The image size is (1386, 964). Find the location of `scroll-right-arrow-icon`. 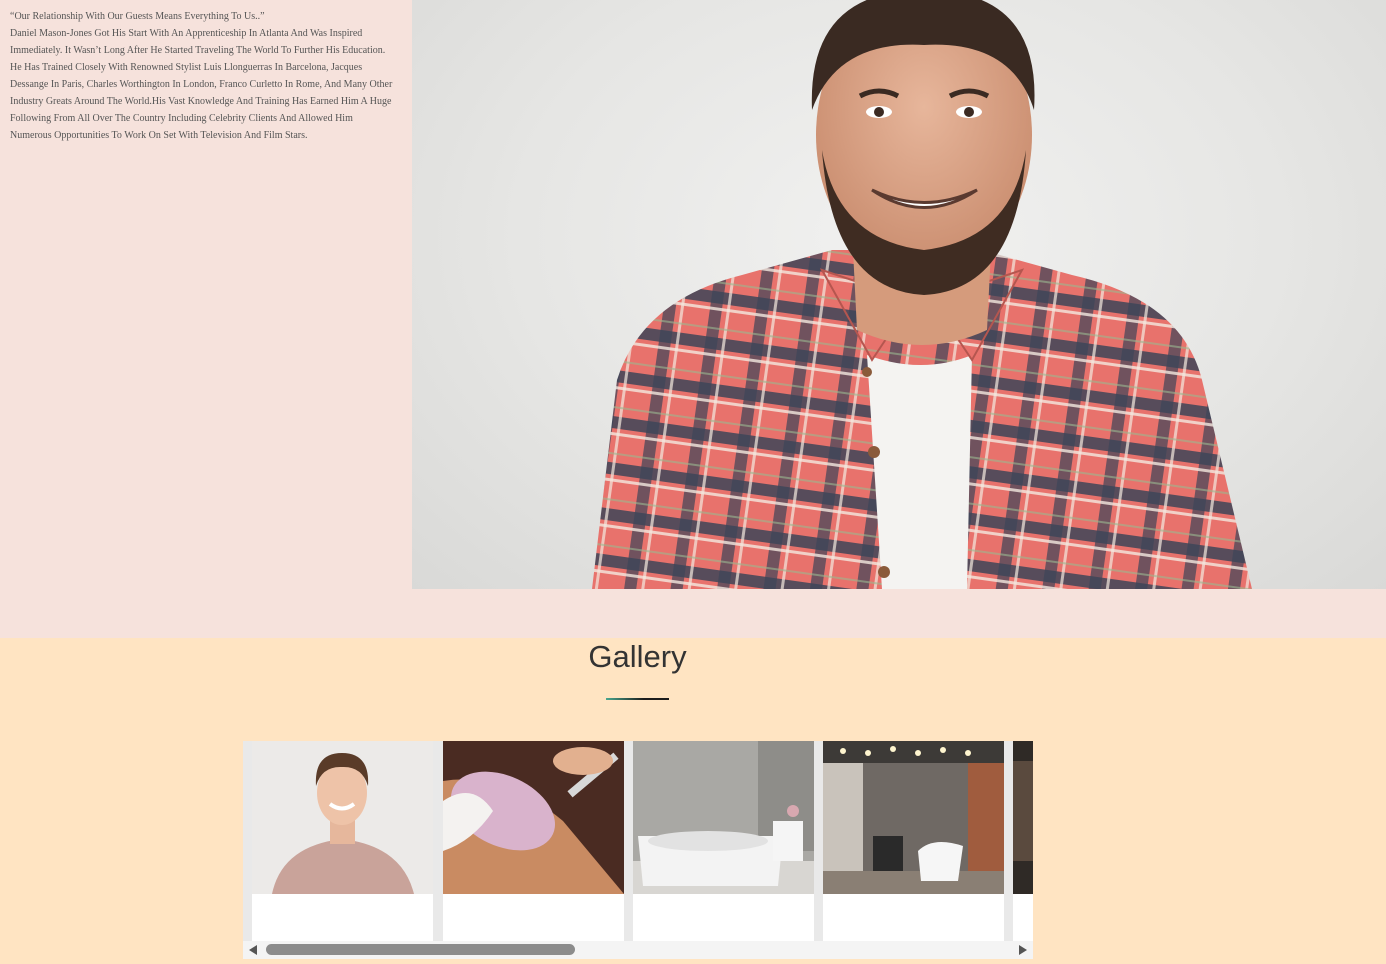

scroll-right-arrow-icon is located at coordinates (1023, 950).